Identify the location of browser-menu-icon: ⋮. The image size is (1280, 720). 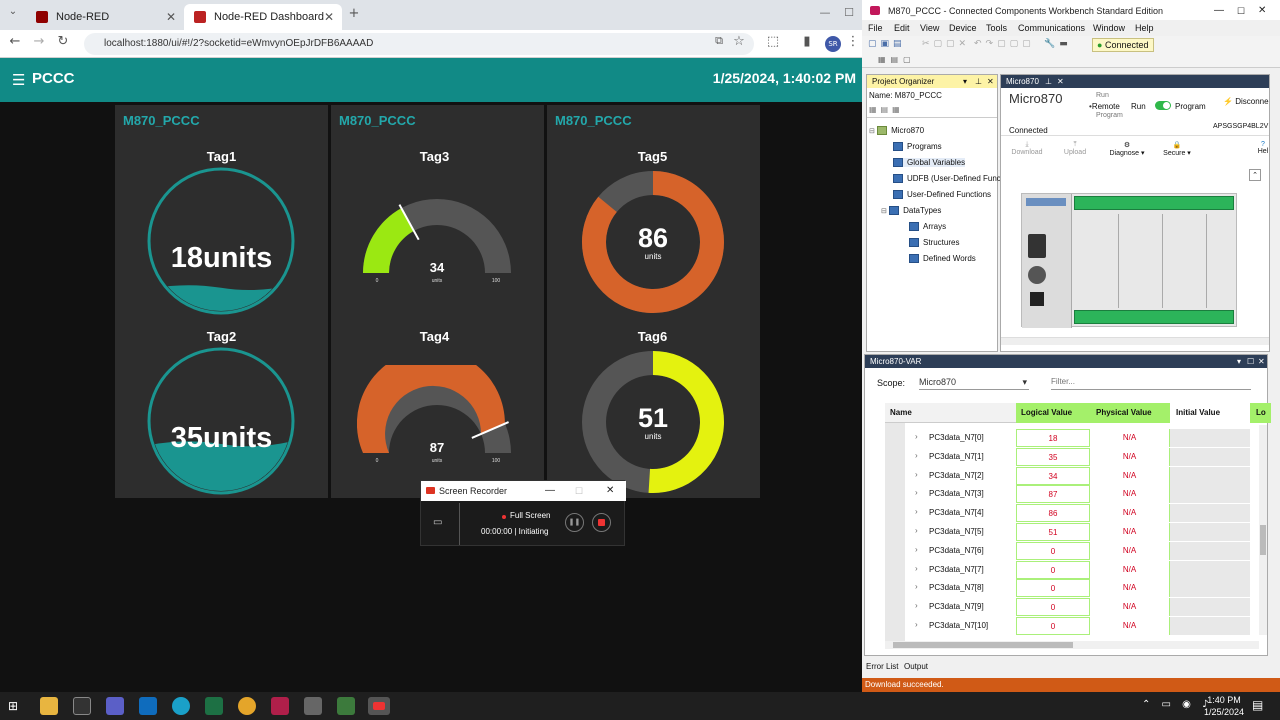
(853, 41).